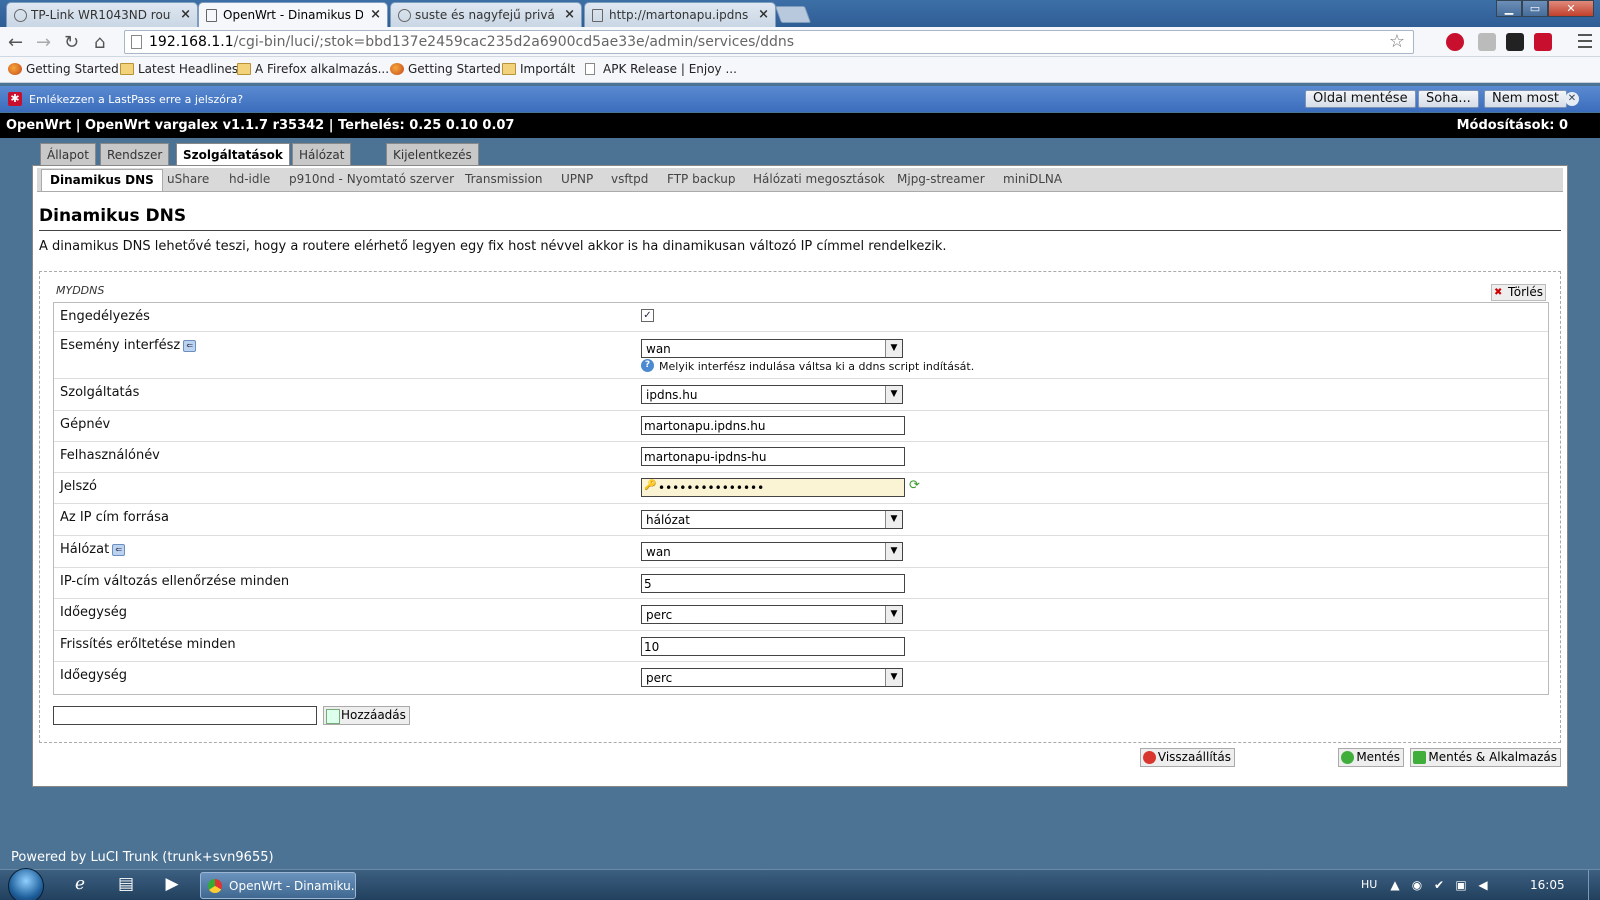 This screenshot has width=1600, height=900. I want to click on volume-tray-icon: ◀, so click(1483, 885).